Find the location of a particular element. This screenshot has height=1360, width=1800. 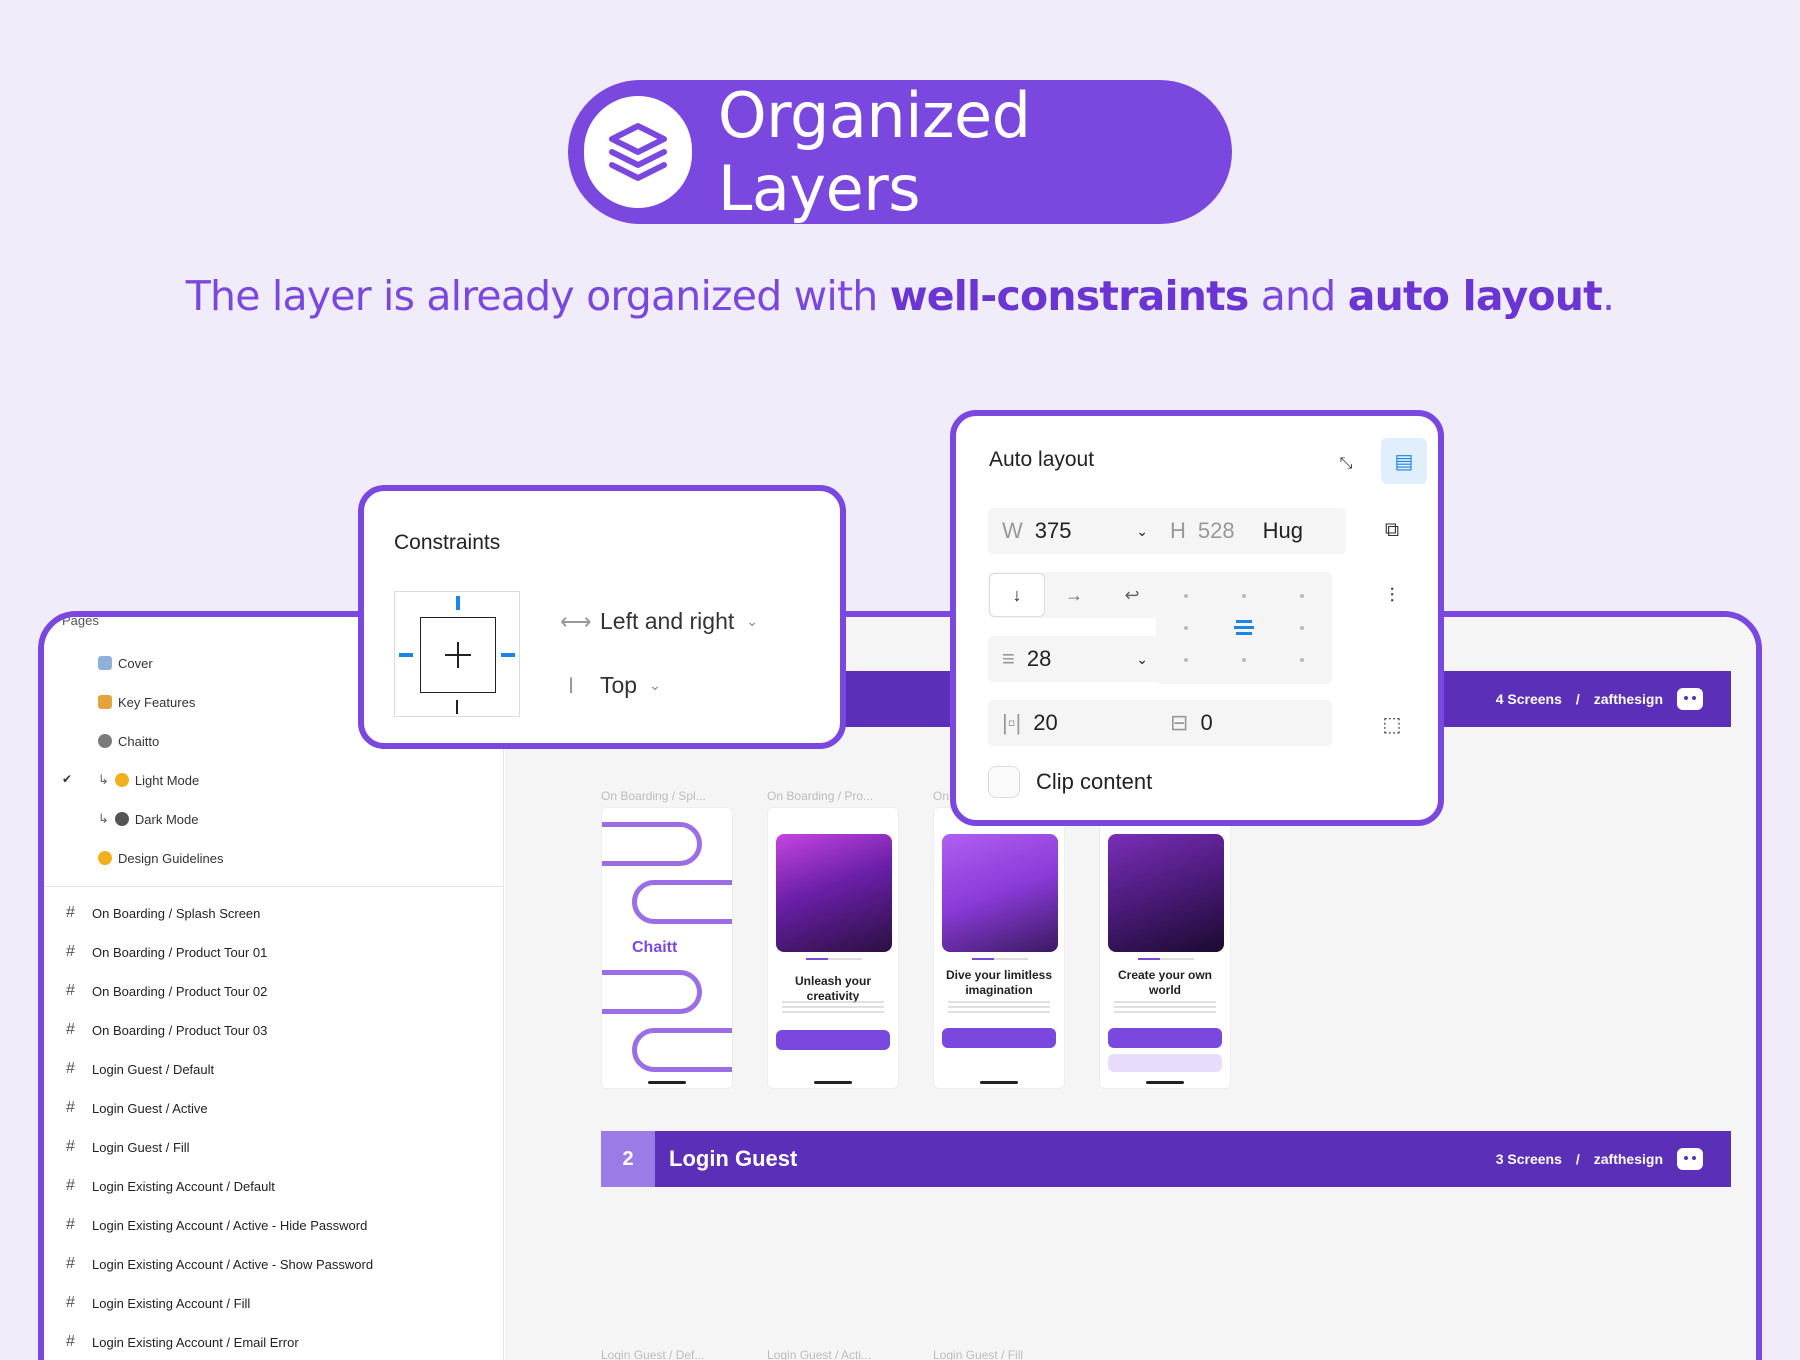

constraint-frame is located at coordinates (458, 655).